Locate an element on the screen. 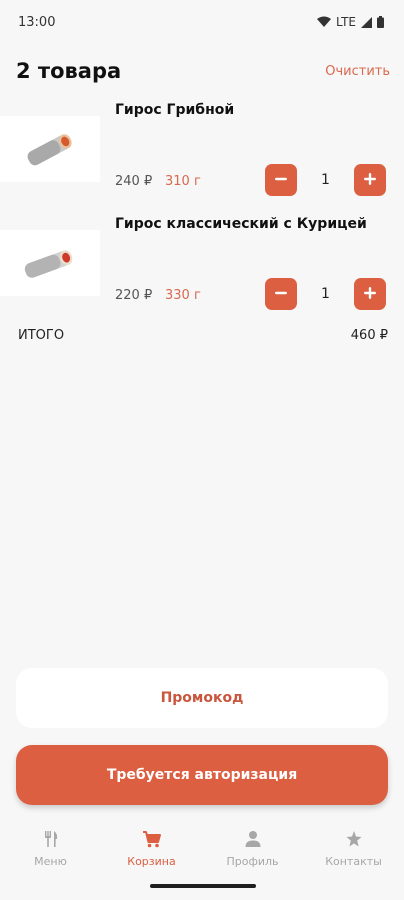  person-icon is located at coordinates (253, 840).